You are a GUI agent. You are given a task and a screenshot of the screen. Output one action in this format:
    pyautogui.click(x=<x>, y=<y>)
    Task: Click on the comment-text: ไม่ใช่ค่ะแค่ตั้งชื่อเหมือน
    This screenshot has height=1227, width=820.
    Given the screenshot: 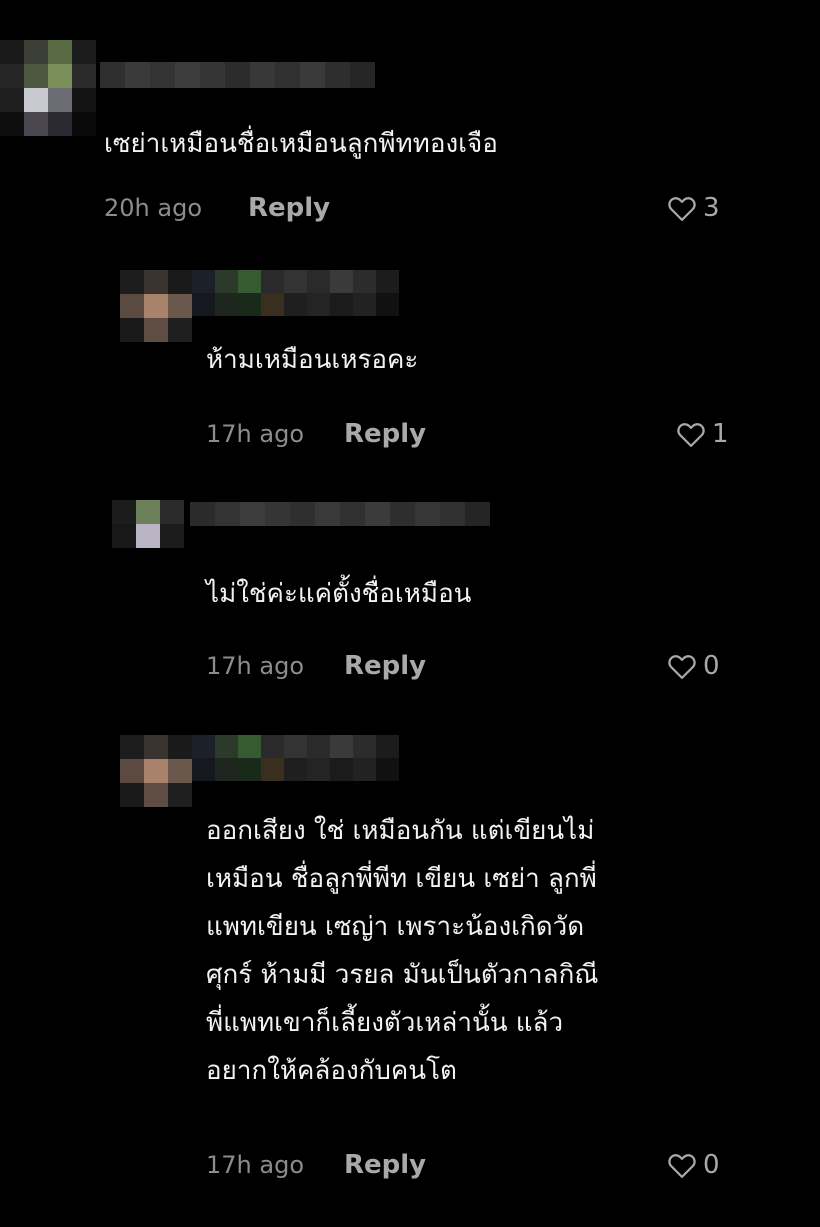 What is the action you would take?
    pyautogui.click(x=339, y=594)
    